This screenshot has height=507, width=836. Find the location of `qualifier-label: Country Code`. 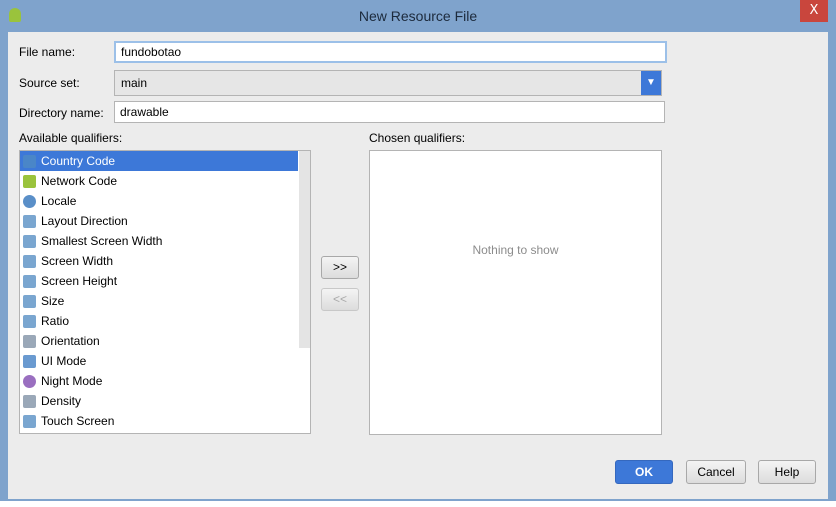

qualifier-label: Country Code is located at coordinates (78, 161).